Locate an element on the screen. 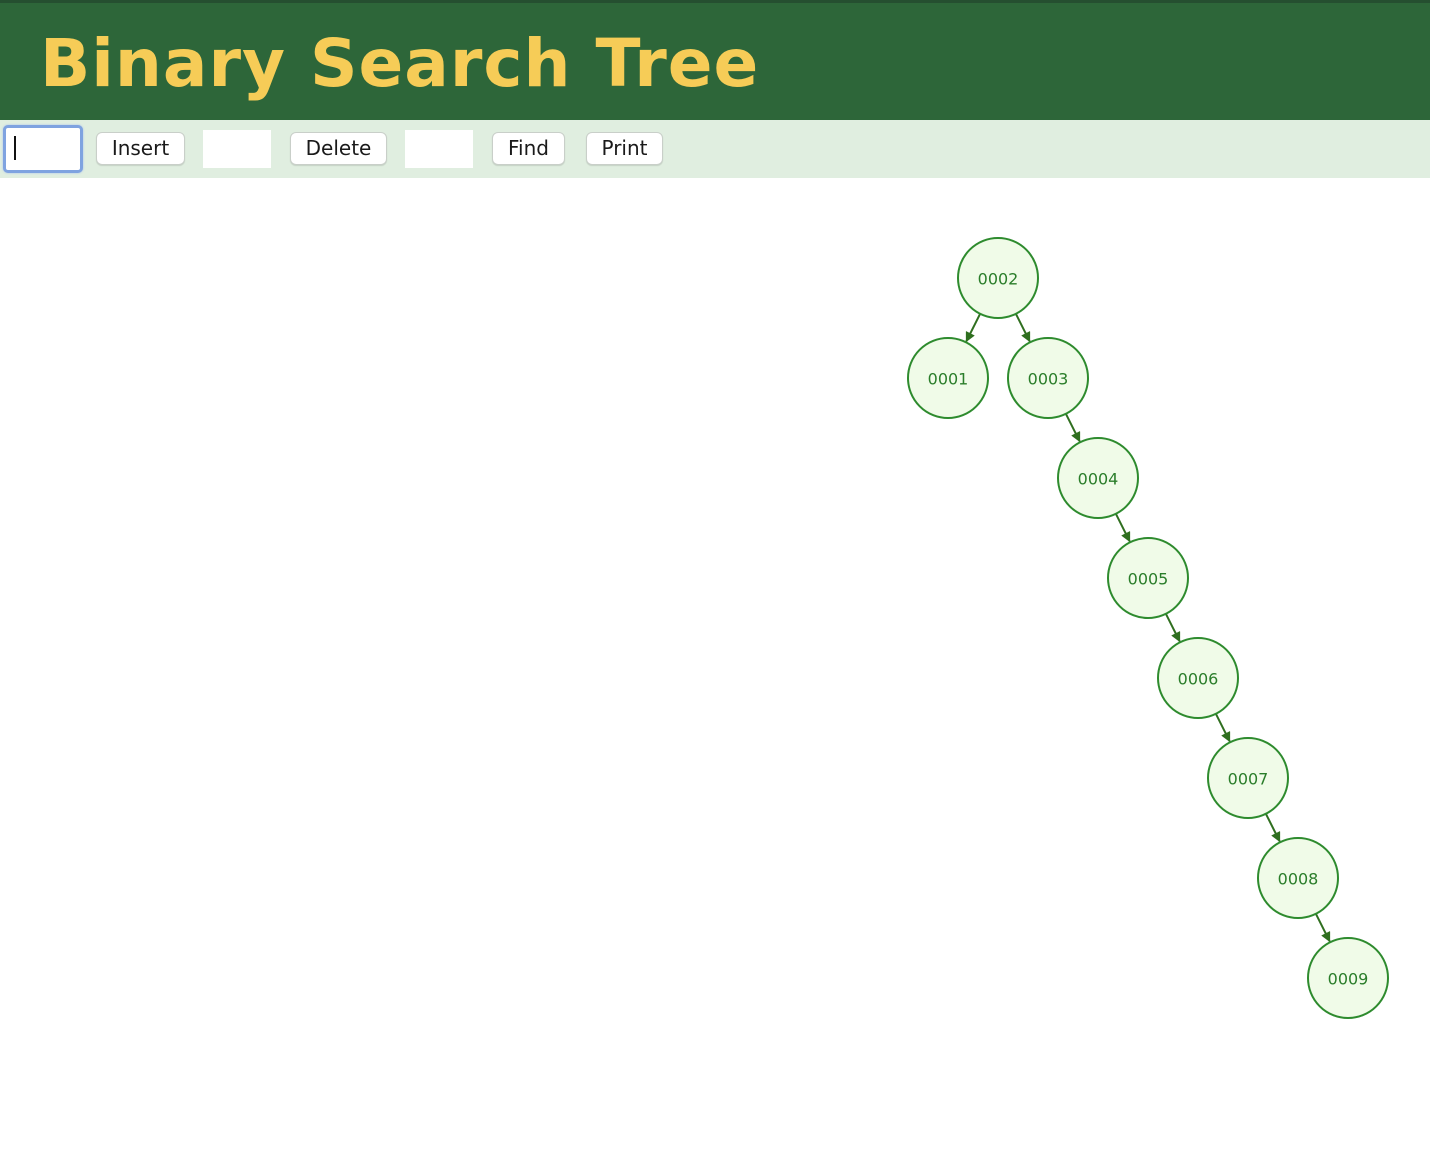  tree-node-label: 0009 is located at coordinates (1348, 979).